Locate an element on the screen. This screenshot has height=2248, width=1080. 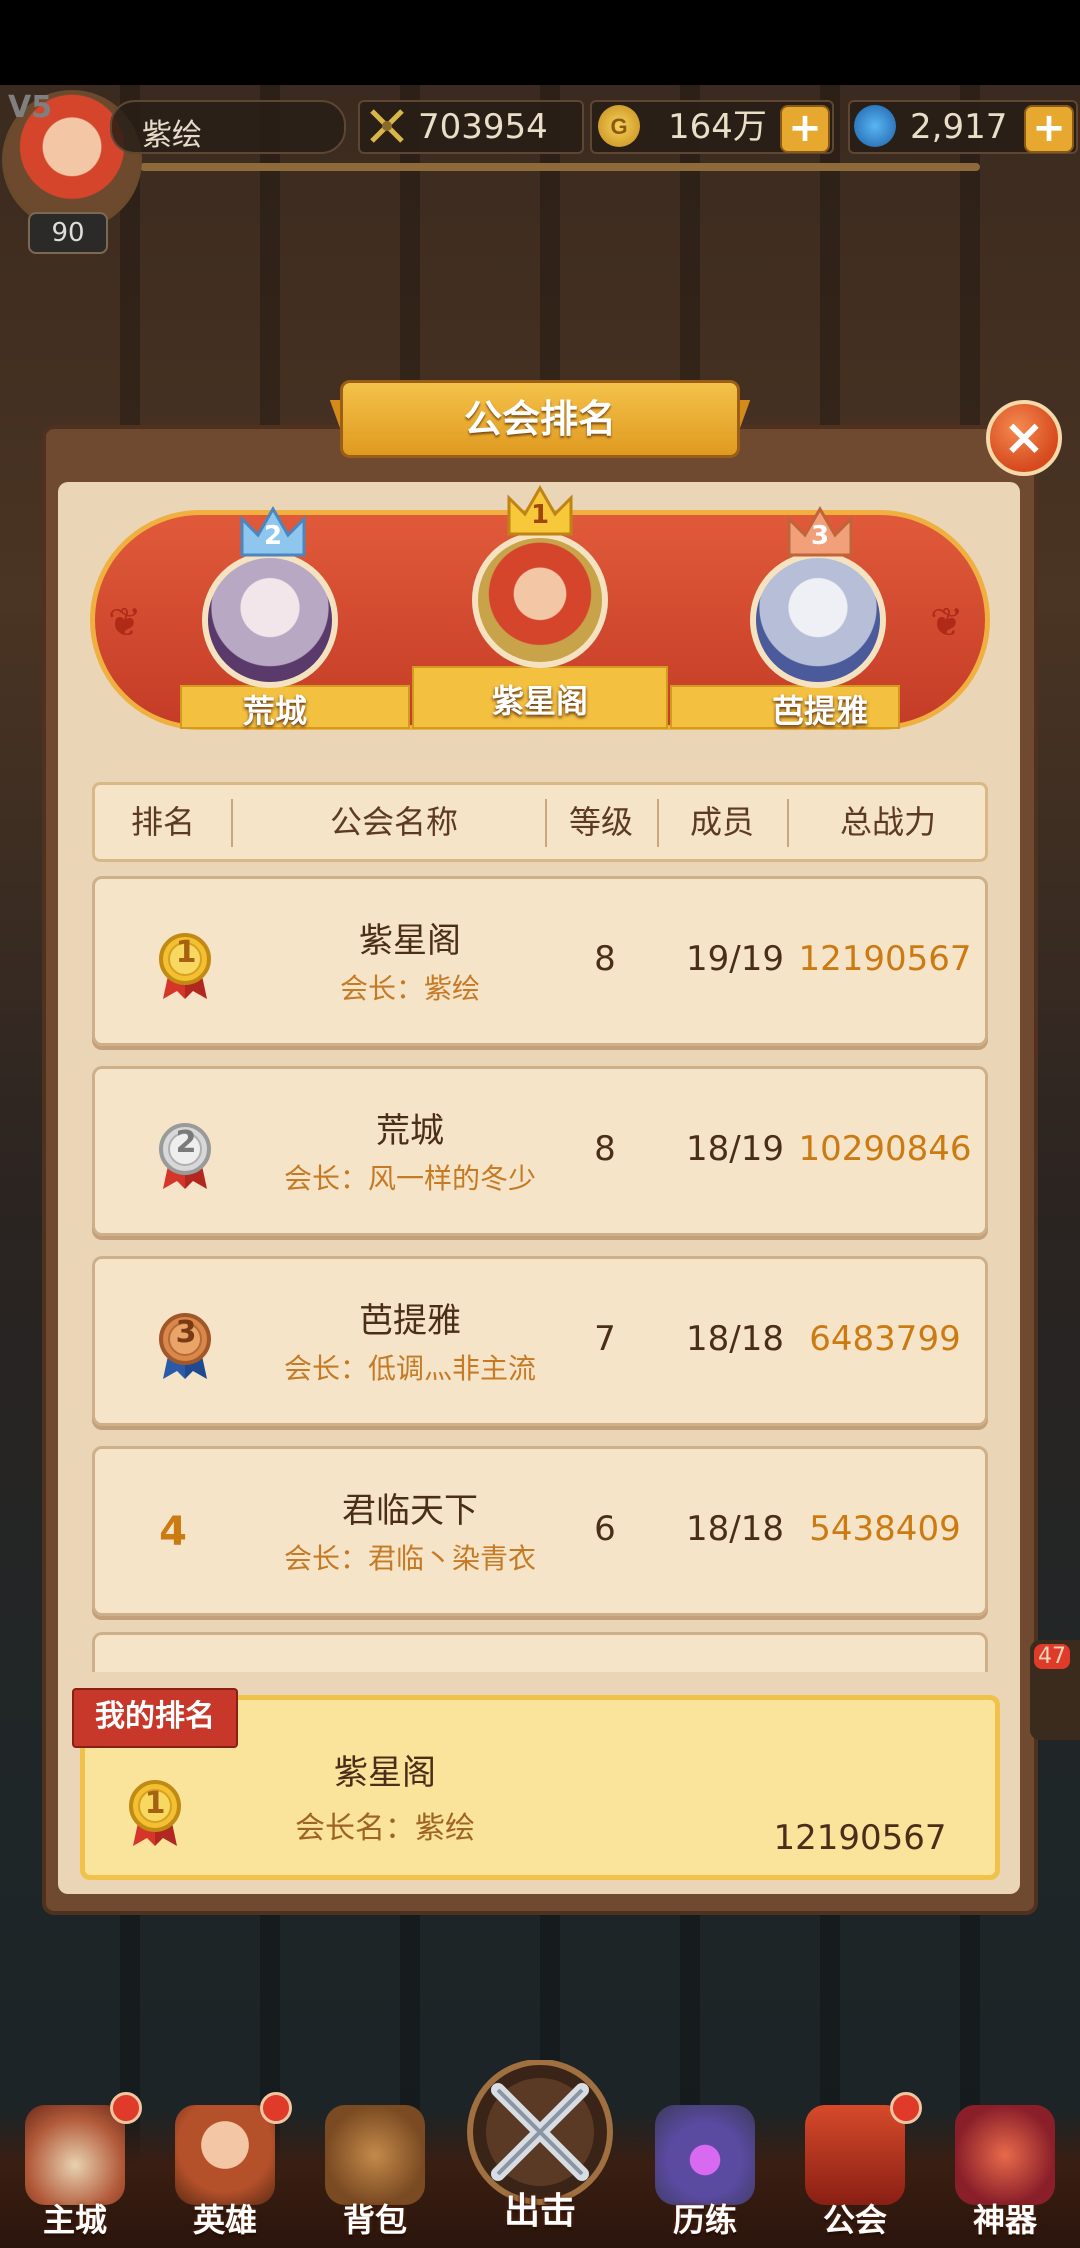
row-guild-leader: 会长：风一样的冬少 is located at coordinates (409, 1178).